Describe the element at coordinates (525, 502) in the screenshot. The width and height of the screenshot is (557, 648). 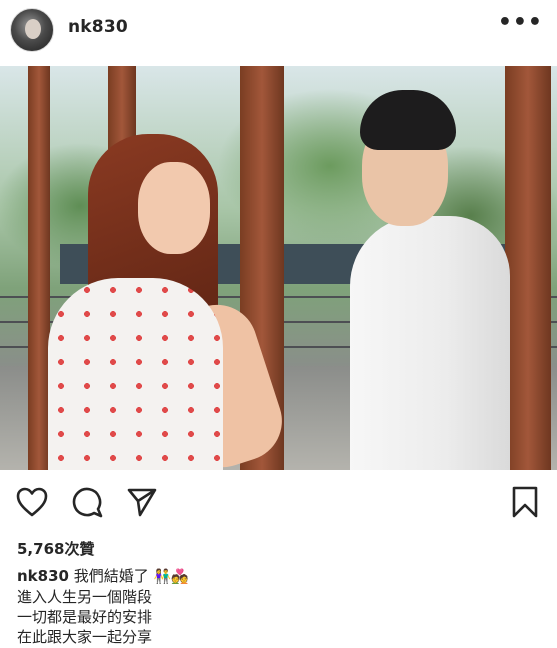
I see `bookmark-icon` at that location.